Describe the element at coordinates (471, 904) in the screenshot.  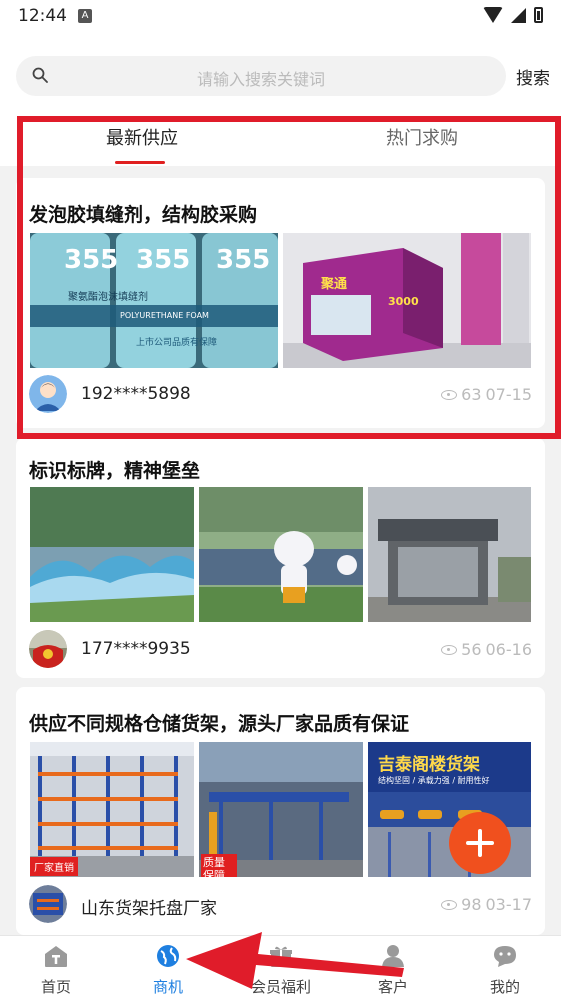
I see `view-count: 98` at that location.